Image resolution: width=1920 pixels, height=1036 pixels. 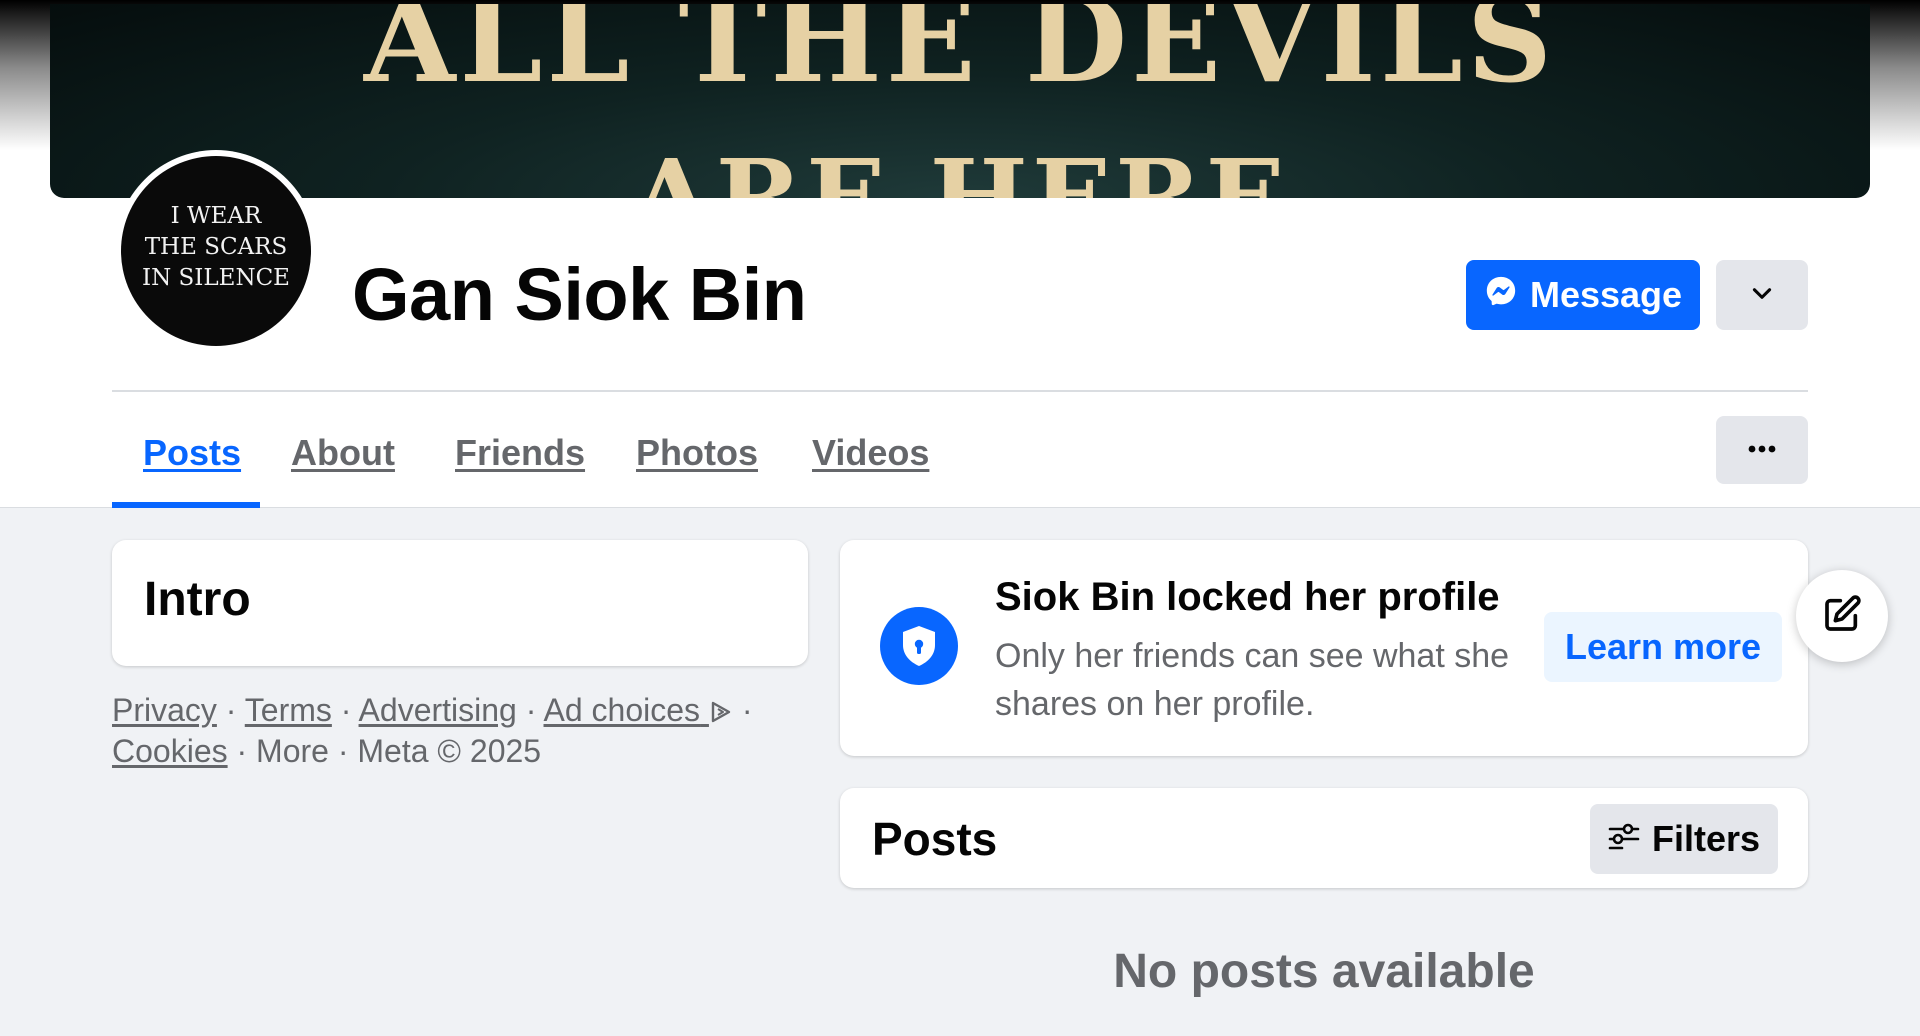 I want to click on ad-choices-label: Ad choices, so click(x=622, y=710).